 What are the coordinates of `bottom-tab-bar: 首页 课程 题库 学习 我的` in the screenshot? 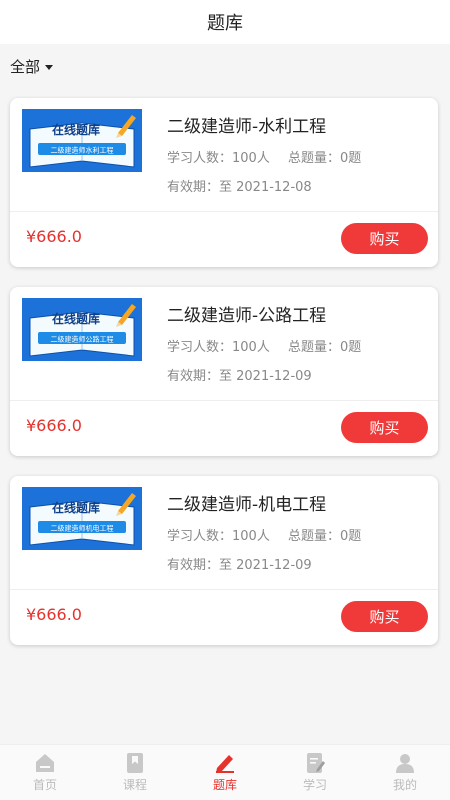 It's located at (225, 772).